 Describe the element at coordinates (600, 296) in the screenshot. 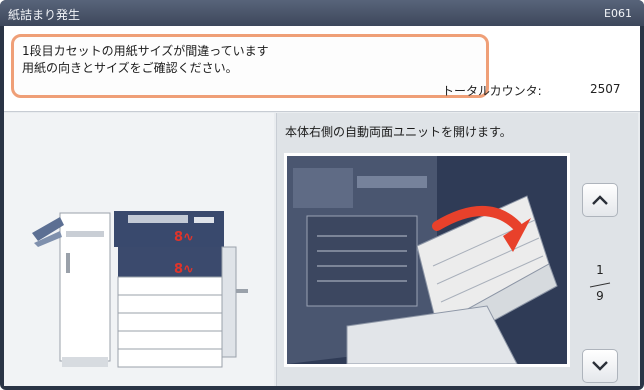

I see `total-pages: 9` at that location.